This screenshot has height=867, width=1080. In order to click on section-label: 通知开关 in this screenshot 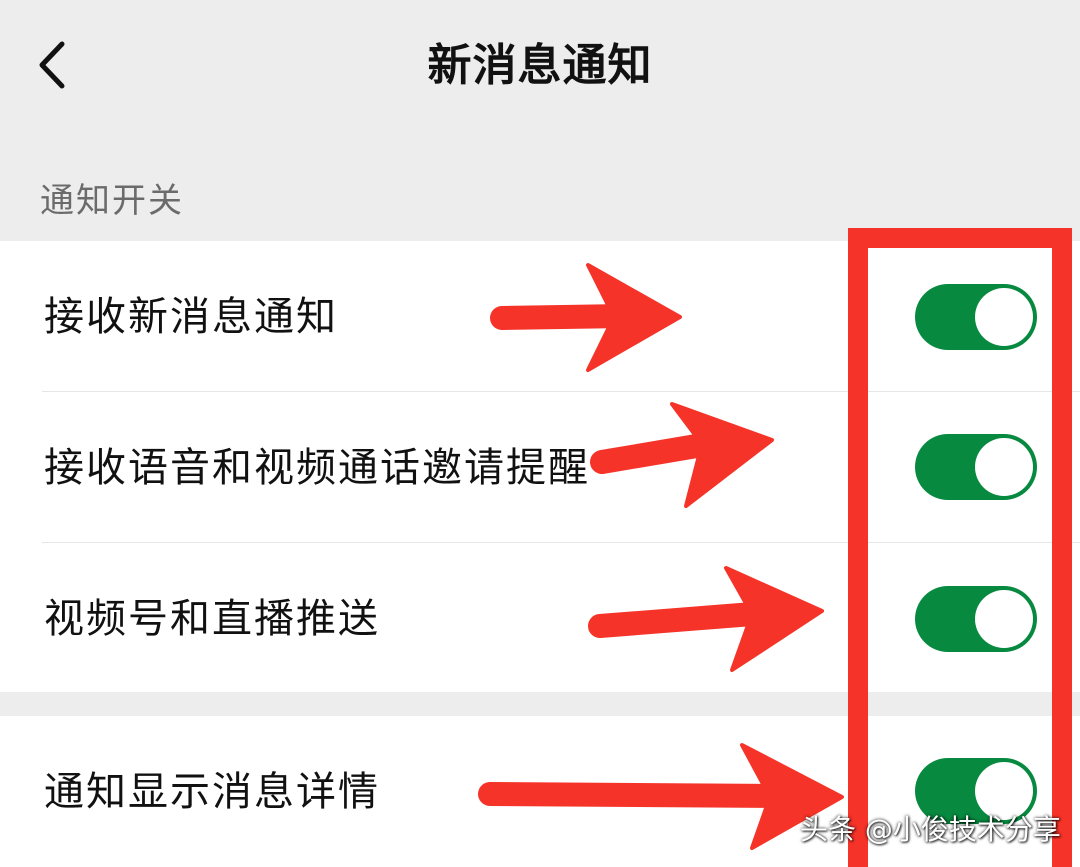, I will do `click(112, 201)`.